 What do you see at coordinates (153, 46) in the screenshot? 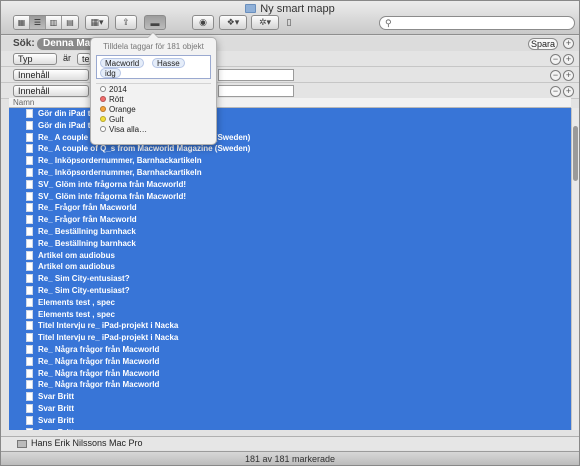
I see `popover-title: Tilldela taggar för 181 objekt` at bounding box center [153, 46].